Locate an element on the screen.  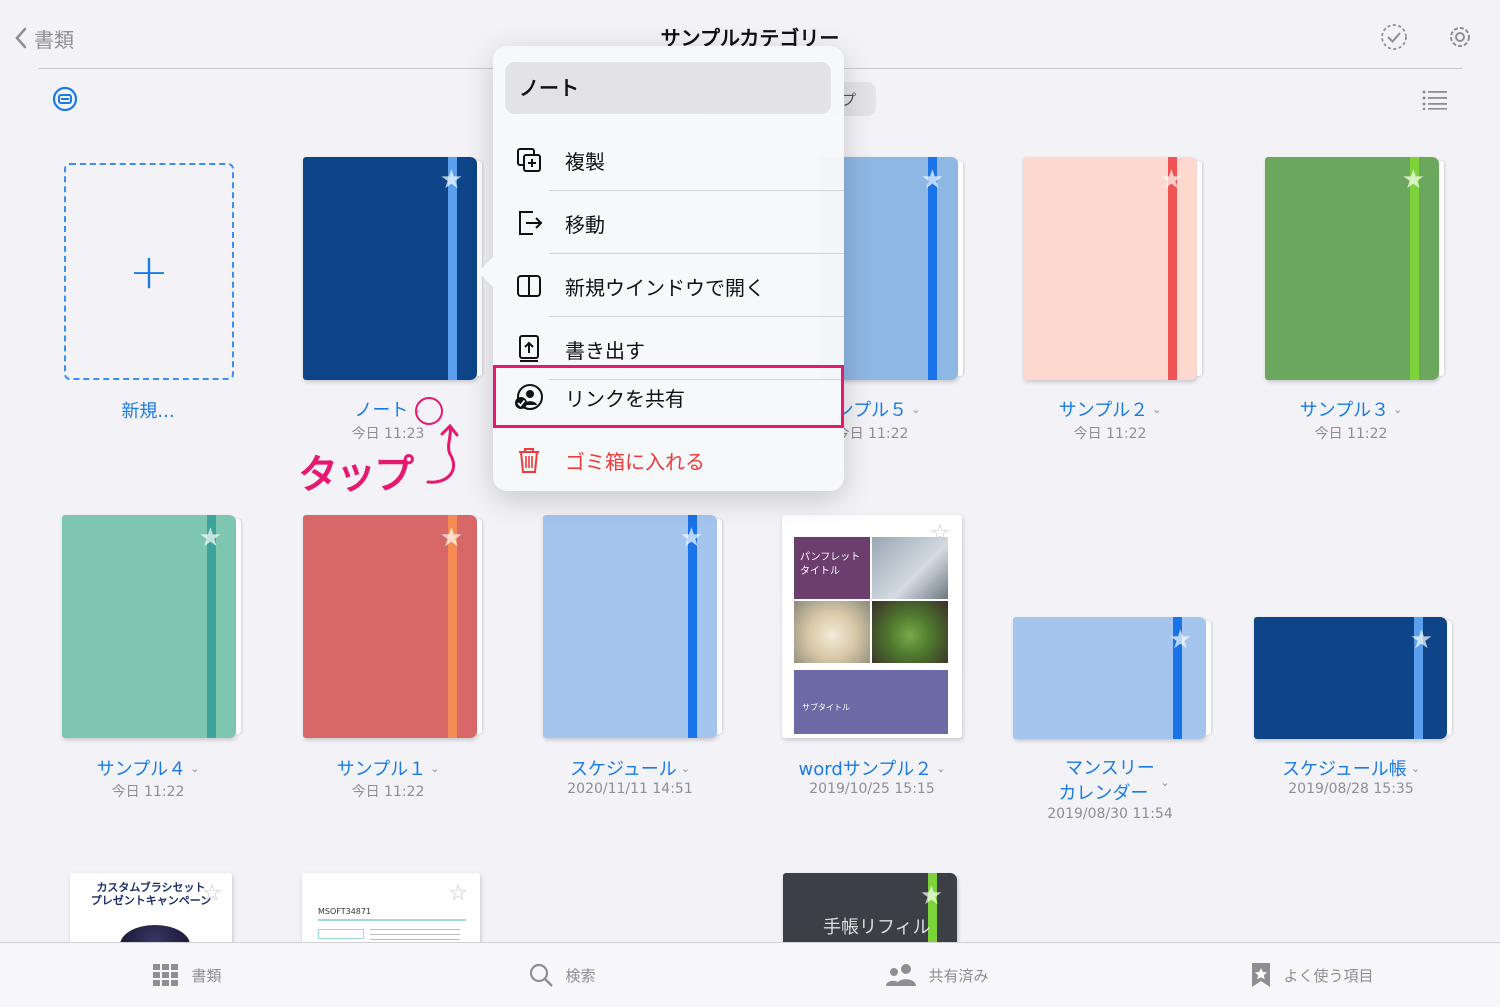
new-document-button: + is located at coordinates (149, 271).